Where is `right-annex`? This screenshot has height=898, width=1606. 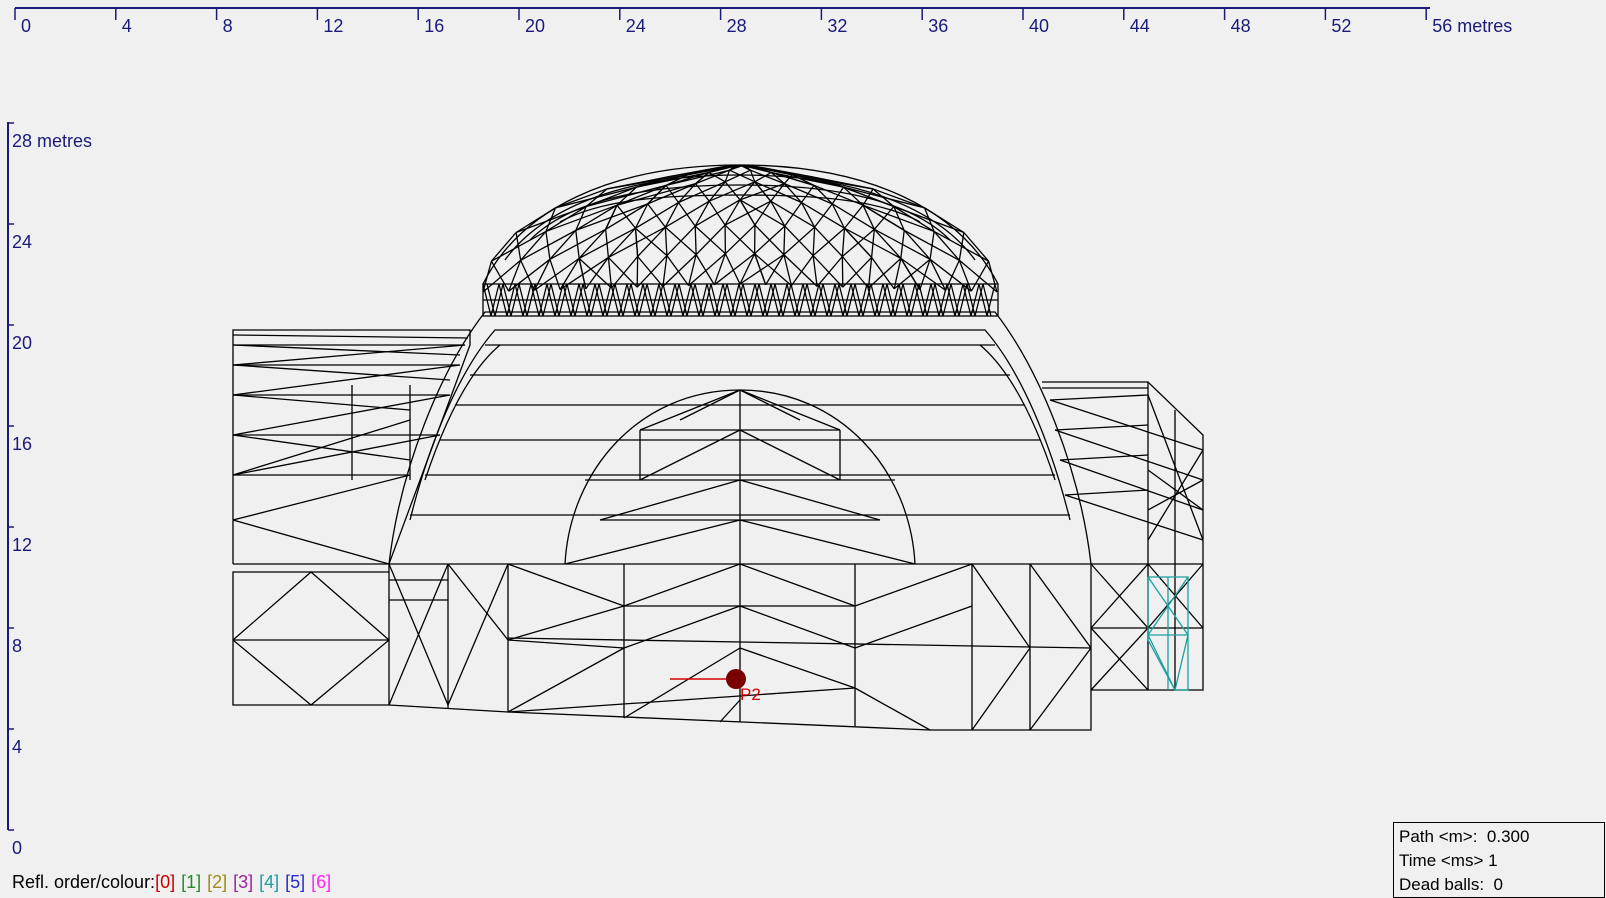 right-annex is located at coordinates (1123, 536).